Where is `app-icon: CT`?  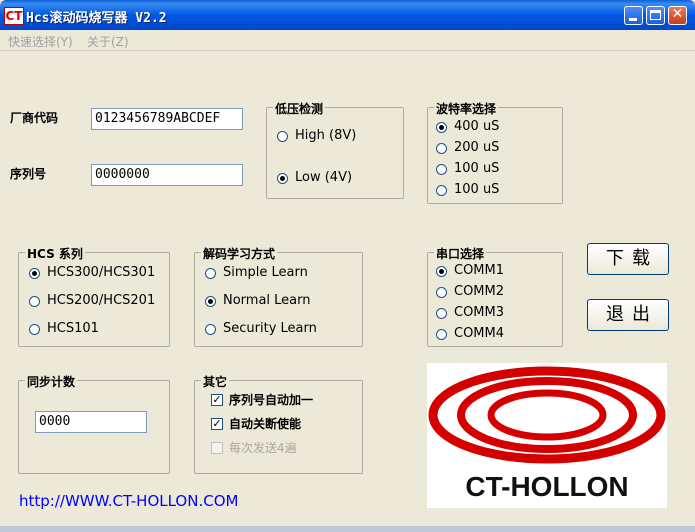 app-icon: CT is located at coordinates (14, 16).